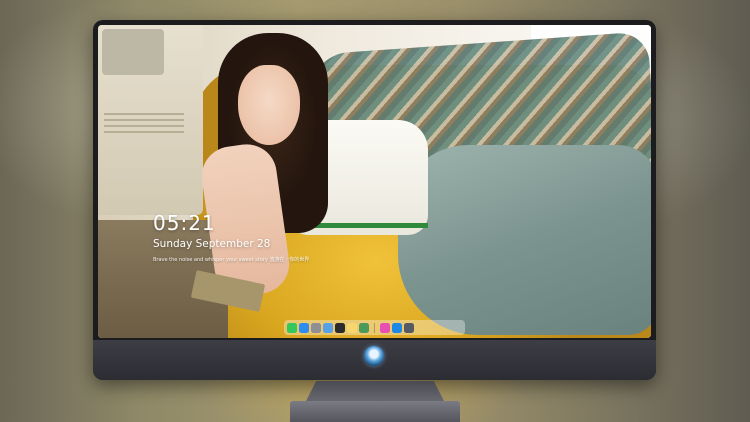 Image resolution: width=750 pixels, height=422 pixels. Describe the element at coordinates (364, 327) in the screenshot. I see `photos-app-icon` at that location.